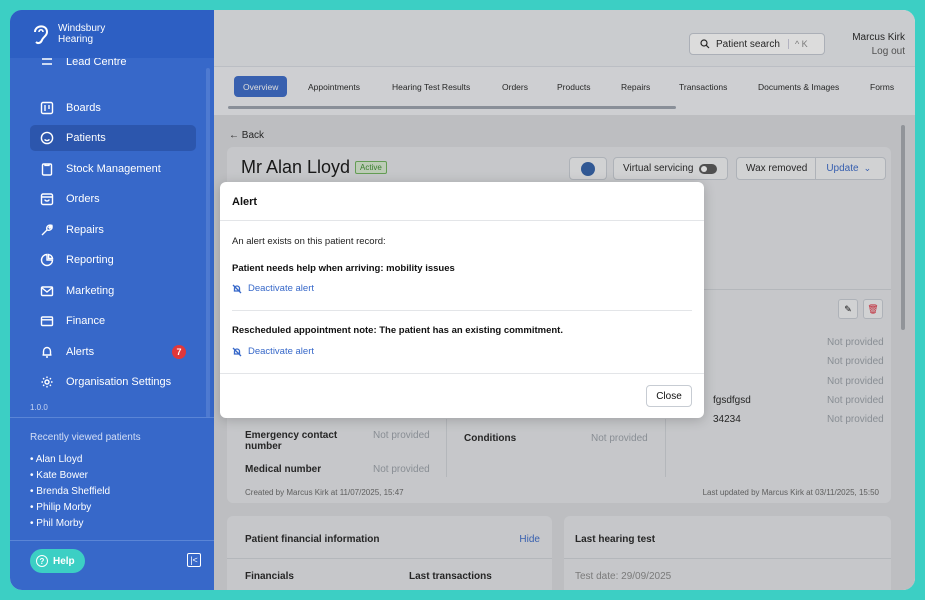  Describe the element at coordinates (70, 524) in the screenshot. I see `recent-patient-link: • Phil Morby` at that location.